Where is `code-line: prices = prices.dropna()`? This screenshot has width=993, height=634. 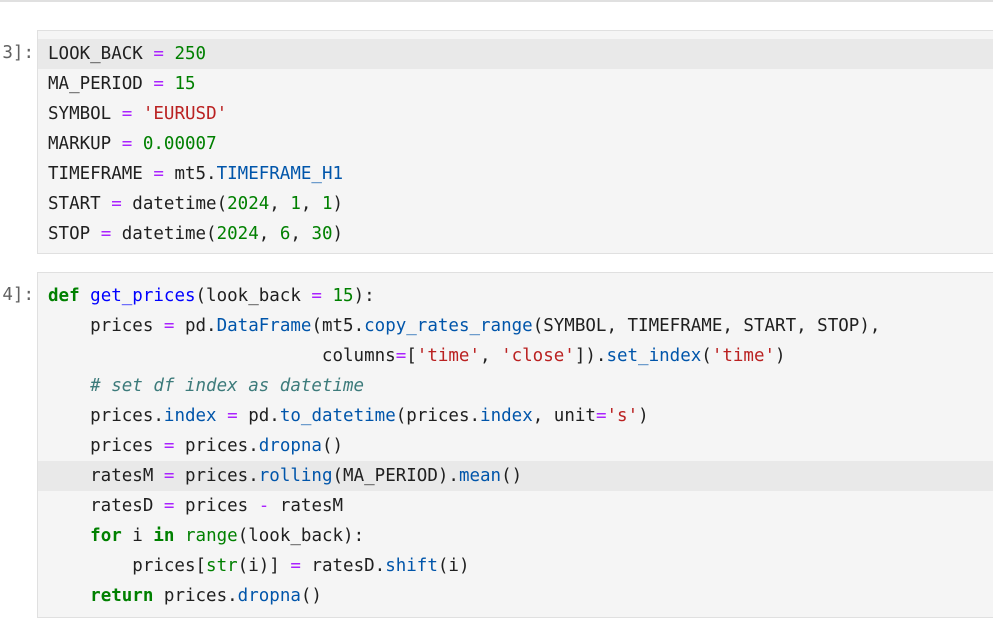 code-line: prices = prices.dropna() is located at coordinates (196, 446).